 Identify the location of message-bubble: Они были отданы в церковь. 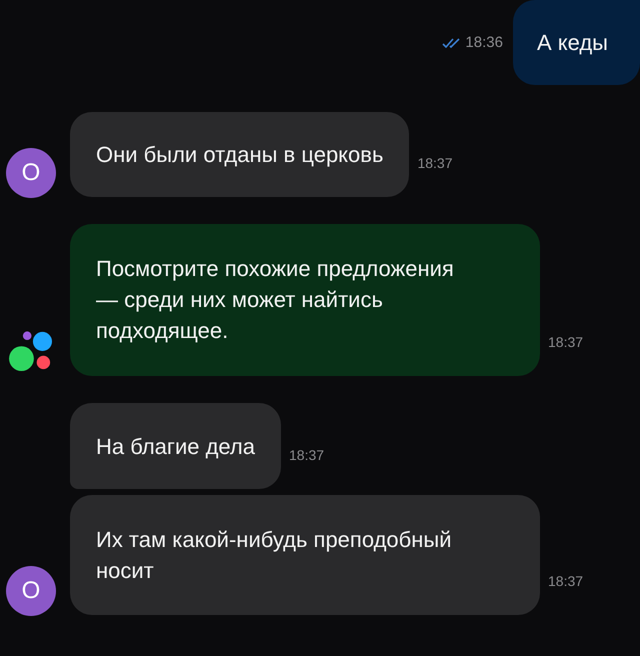
(240, 154).